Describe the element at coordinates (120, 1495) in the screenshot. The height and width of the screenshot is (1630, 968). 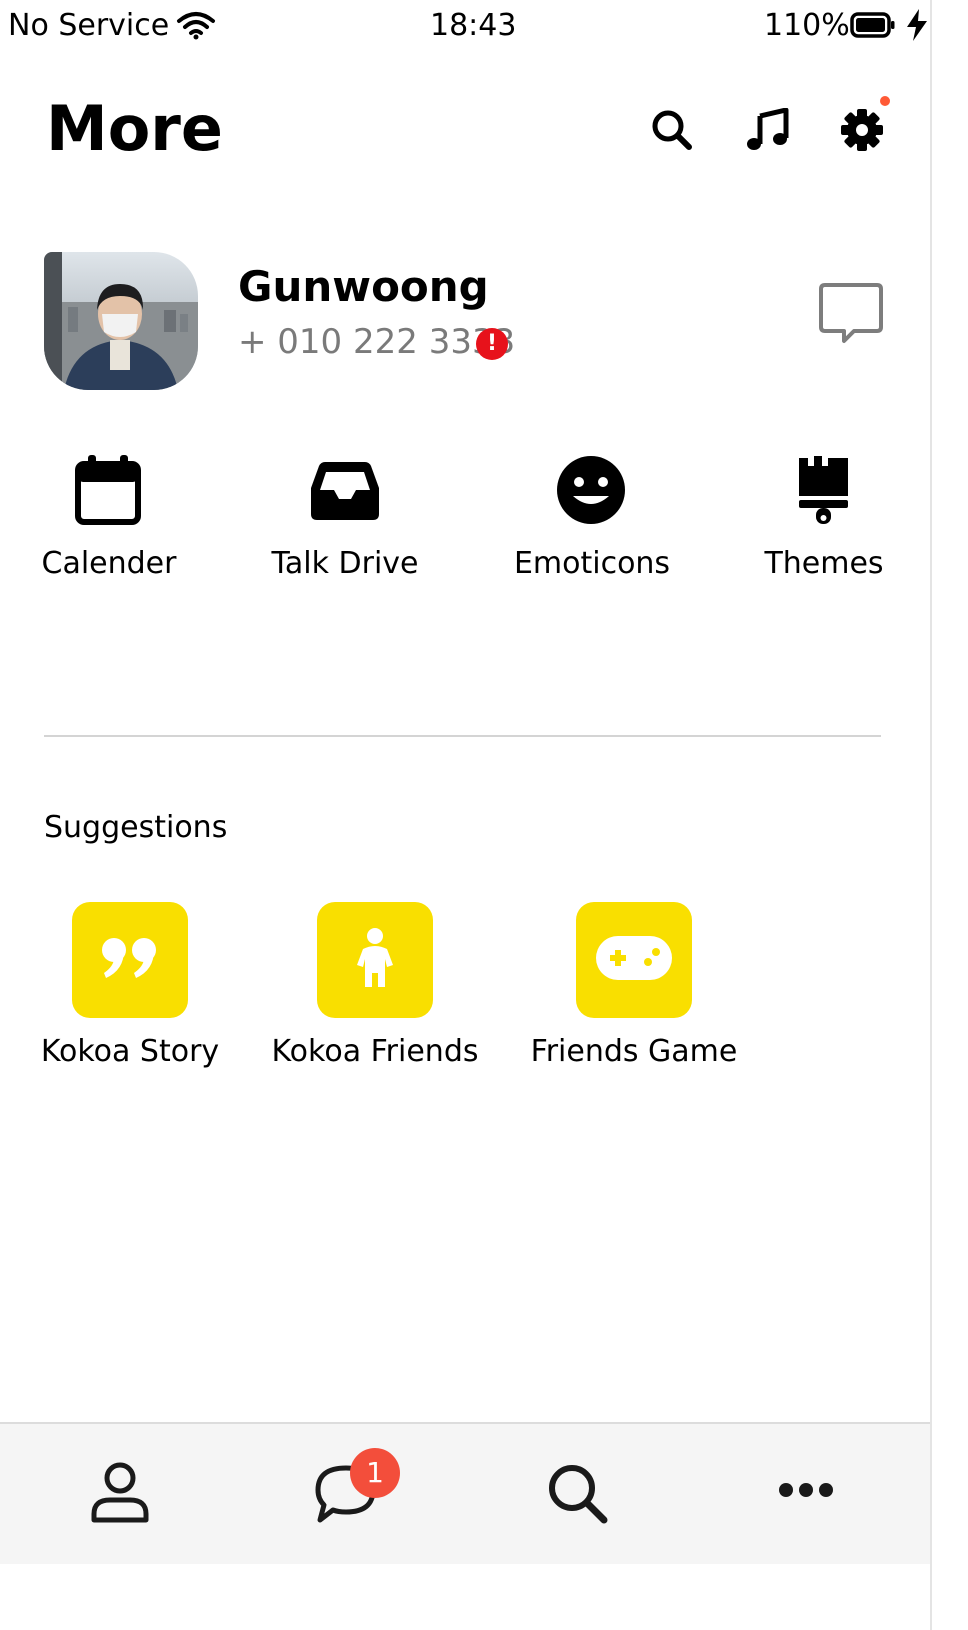
I see `person-icon` at that location.